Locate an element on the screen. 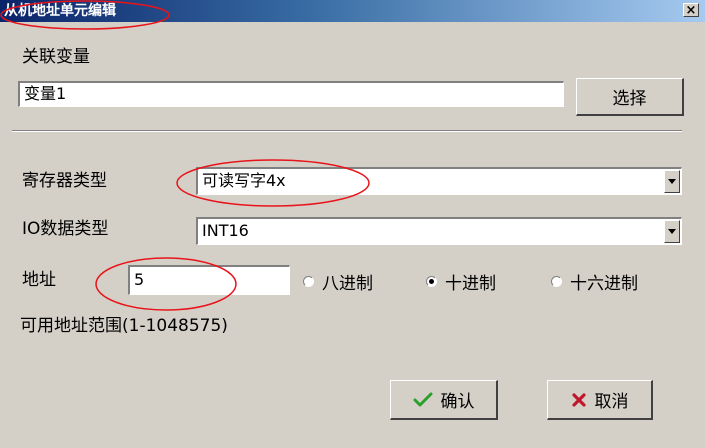 The height and width of the screenshot is (448, 705). register-type-label: 寄存器类型 is located at coordinates (64, 181).